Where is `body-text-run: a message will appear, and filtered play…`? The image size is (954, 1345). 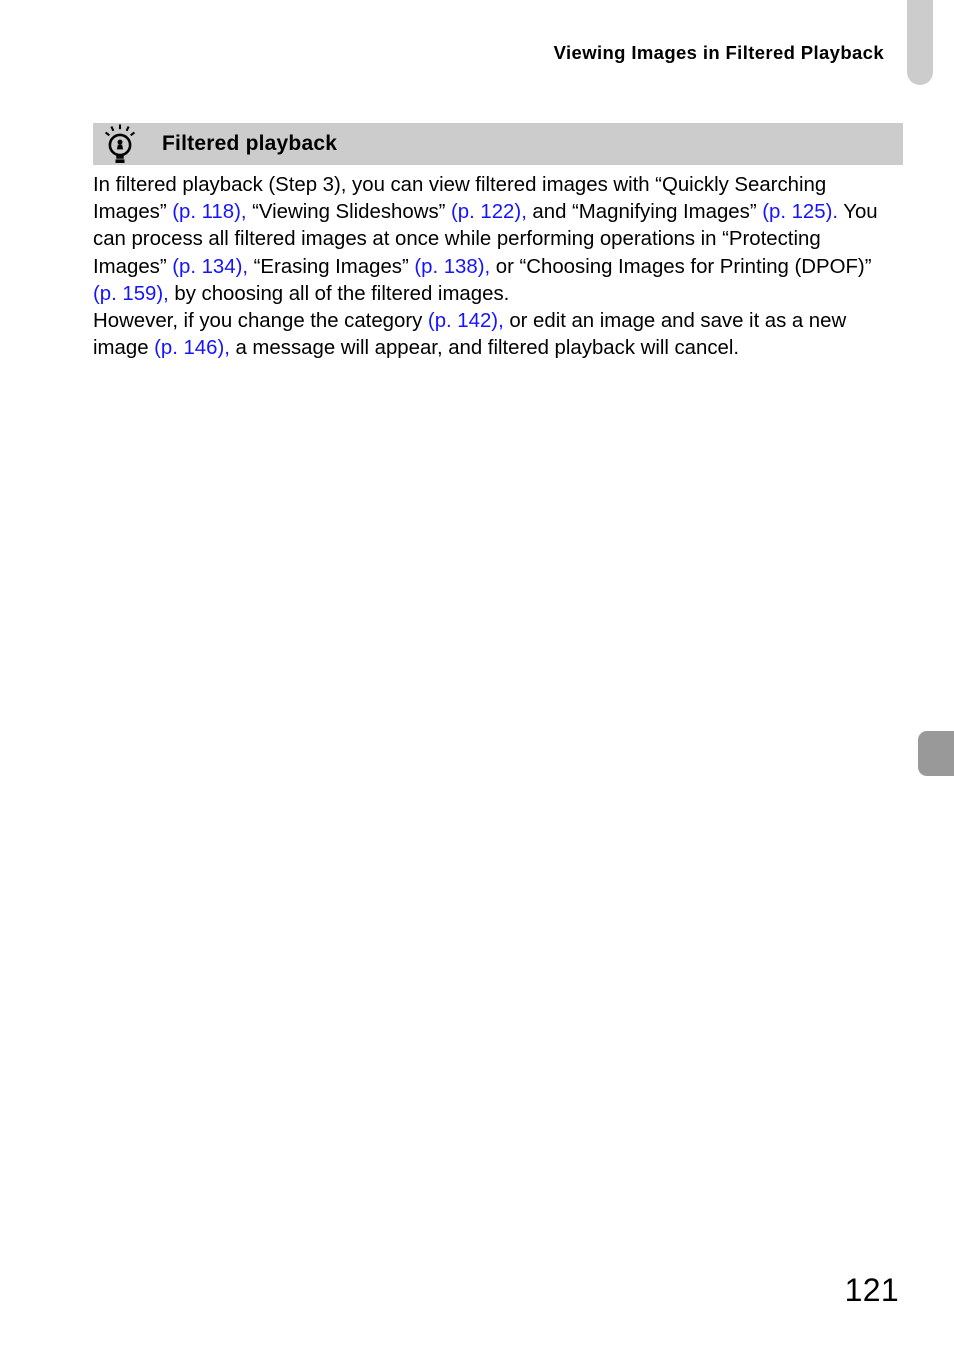 body-text-run: a message will appear, and filtered play… is located at coordinates (484, 348).